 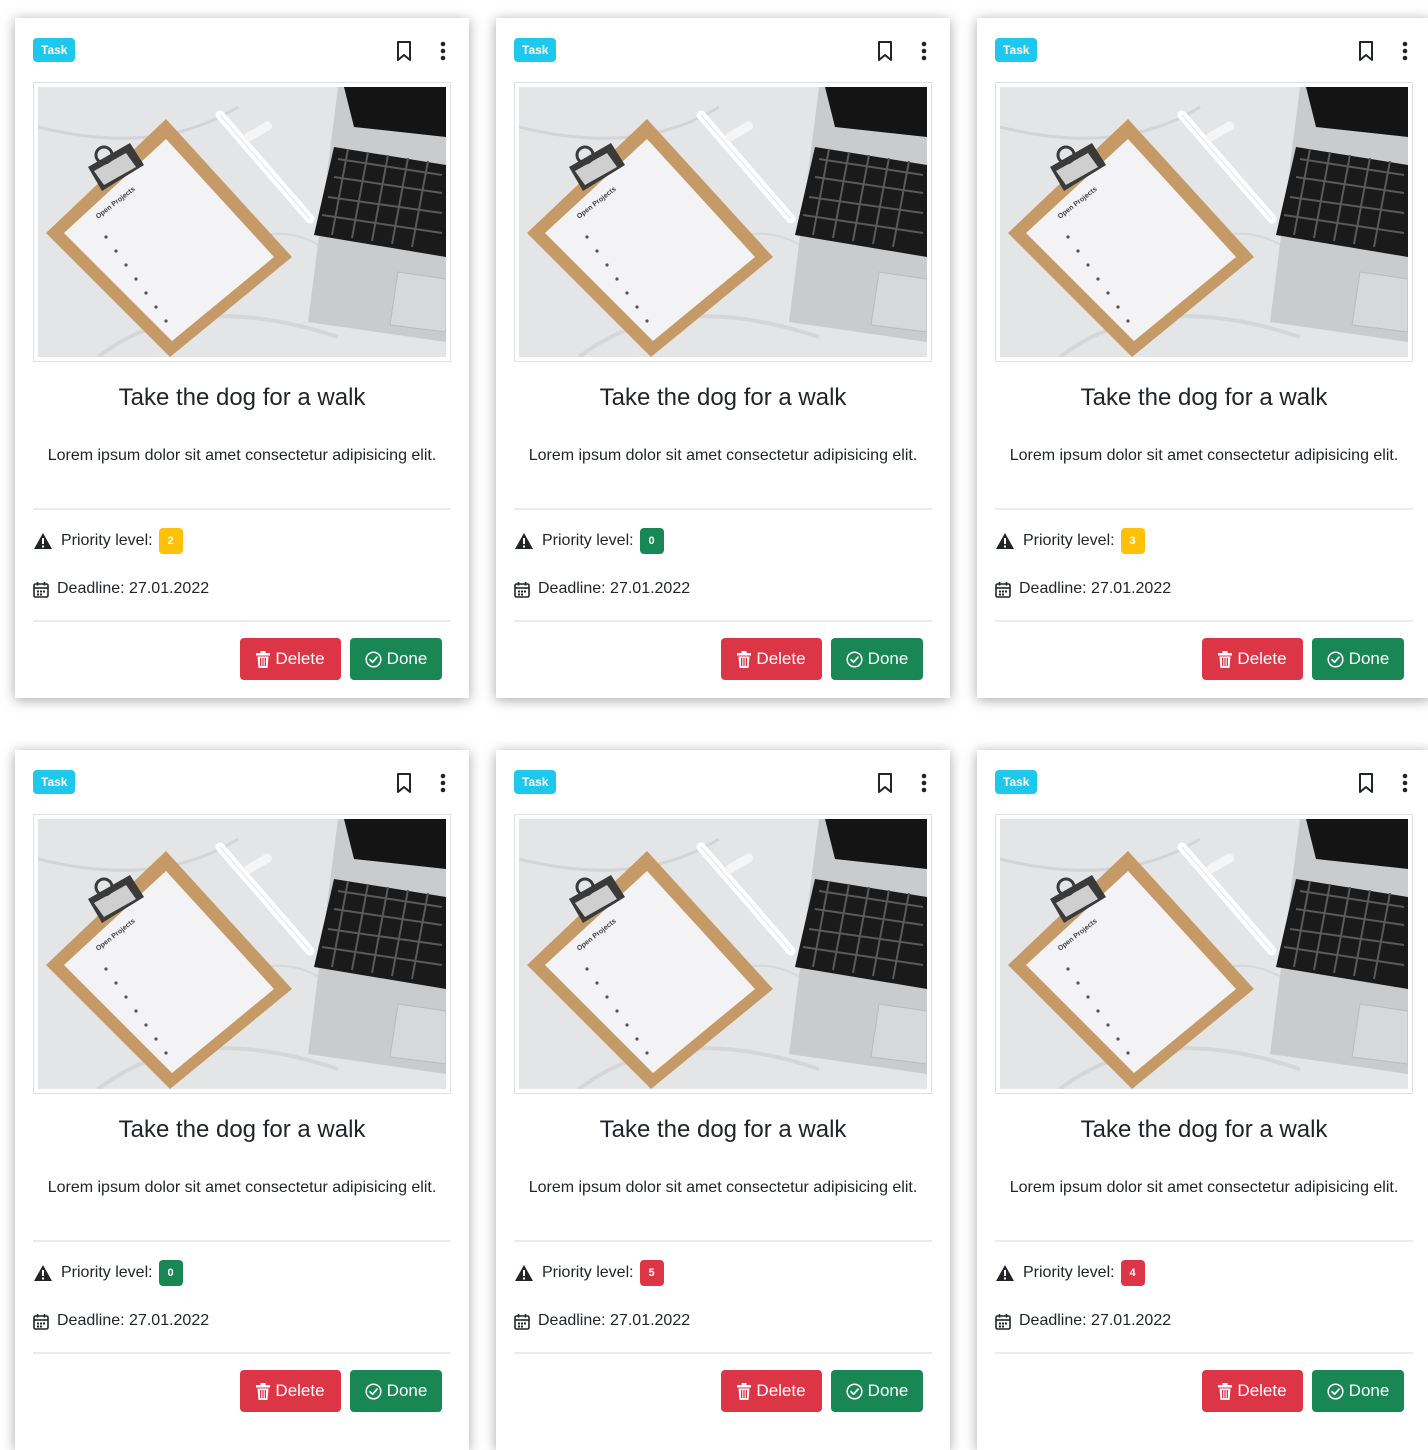 What do you see at coordinates (1204, 1273) in the screenshot?
I see `priority-row: Priority level: 4` at bounding box center [1204, 1273].